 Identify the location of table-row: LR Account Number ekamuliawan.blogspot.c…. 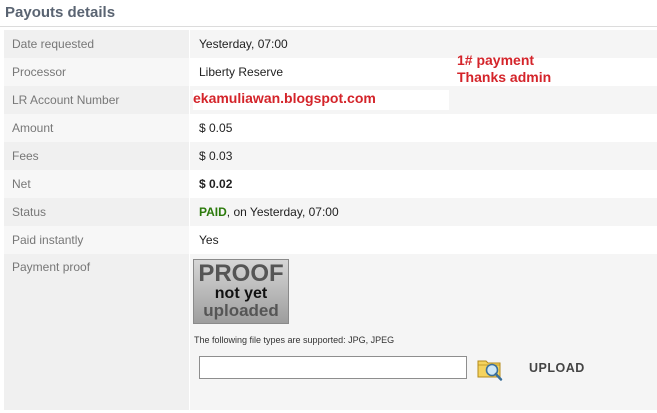
(330, 100).